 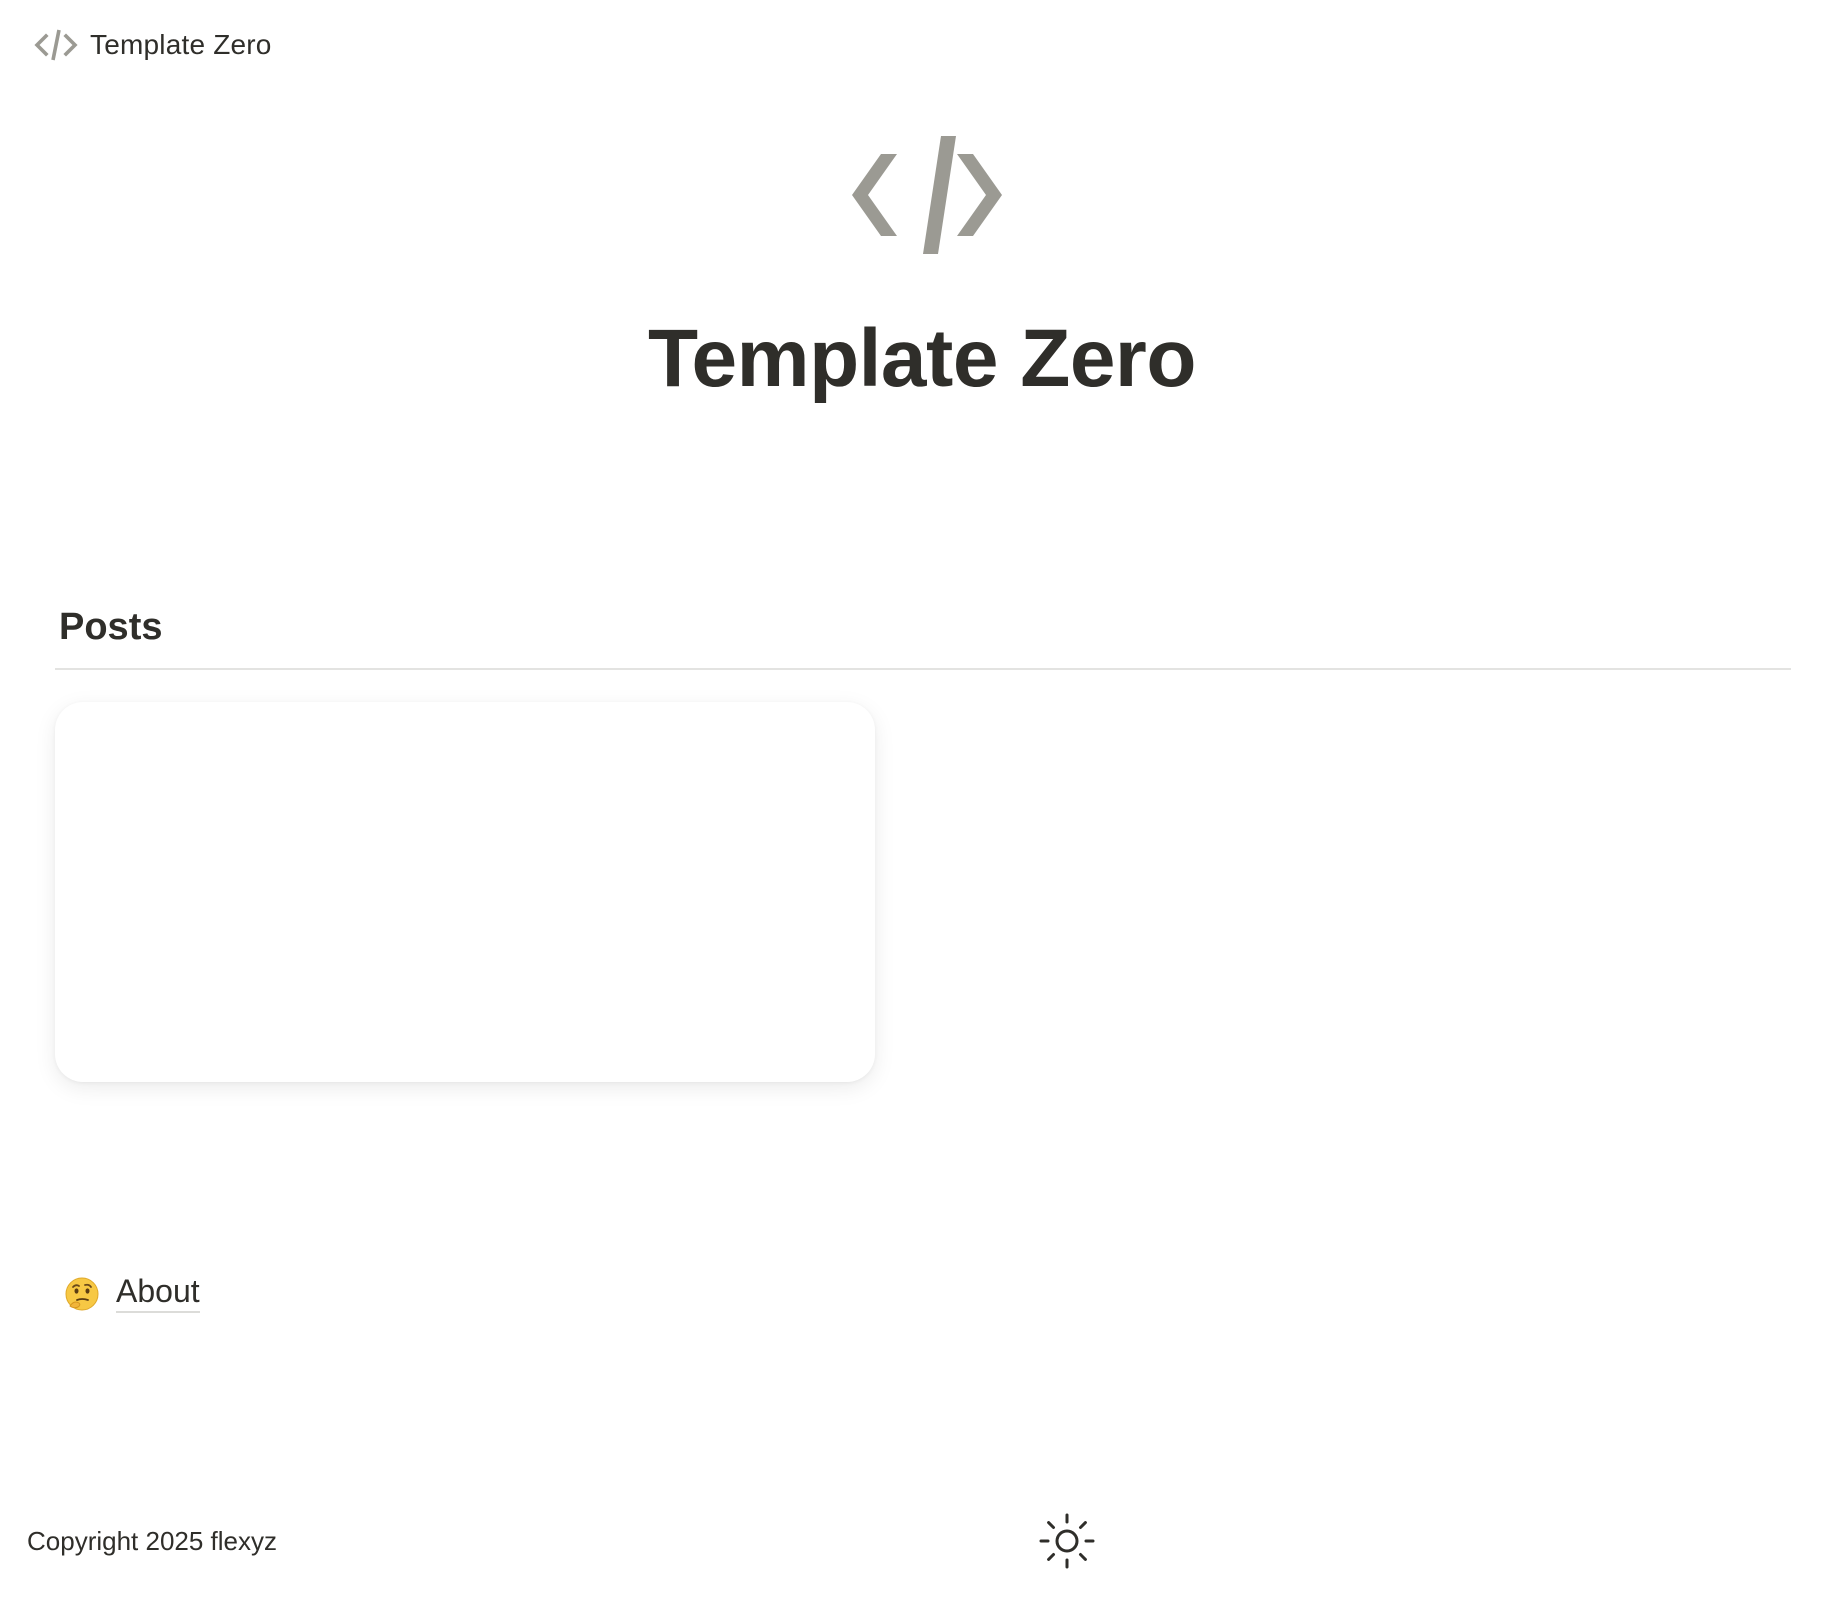 What do you see at coordinates (82, 1294) in the screenshot?
I see `thinking-face-icon` at bounding box center [82, 1294].